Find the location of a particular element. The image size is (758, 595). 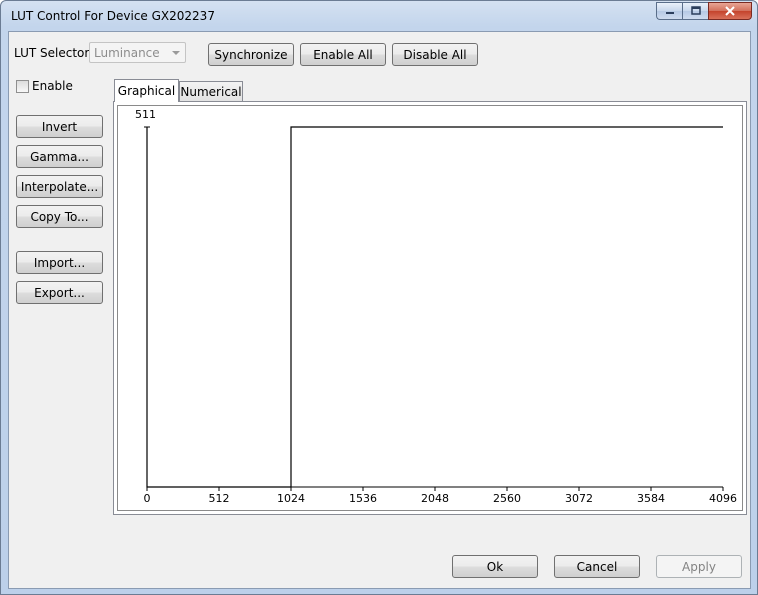

x-tick-label: 2048 is located at coordinates (435, 498).